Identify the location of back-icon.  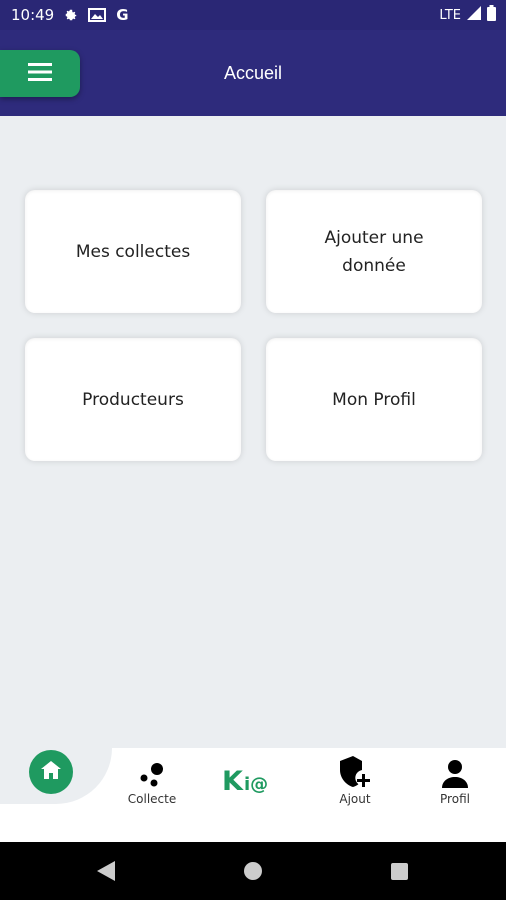
(106, 873).